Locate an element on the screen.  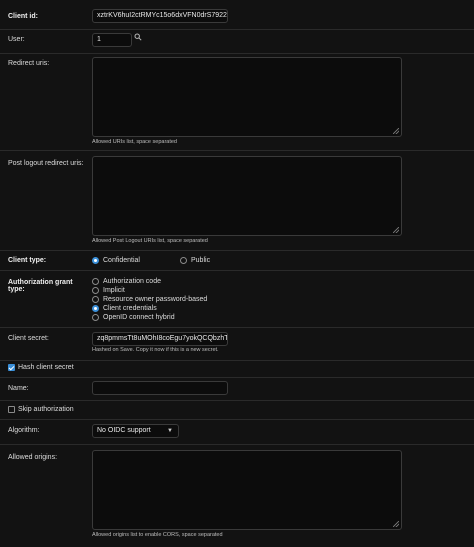
allowed-origins-label: Allowed origins: is located at coordinates (33, 457).